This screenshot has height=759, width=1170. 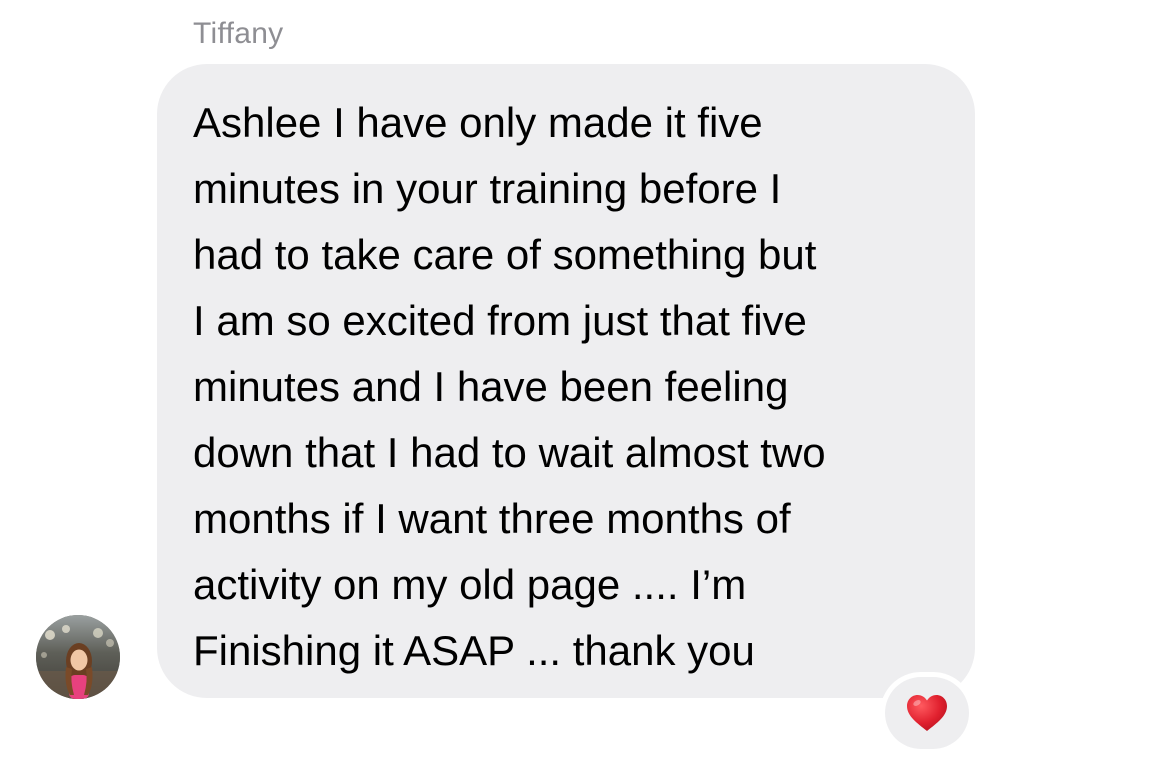 I want to click on message-text-line: I am so excited from just that five, so click(x=500, y=320).